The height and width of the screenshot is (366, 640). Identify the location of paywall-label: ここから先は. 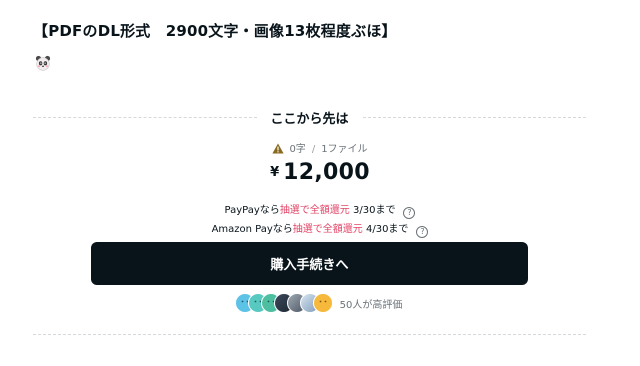
(309, 119).